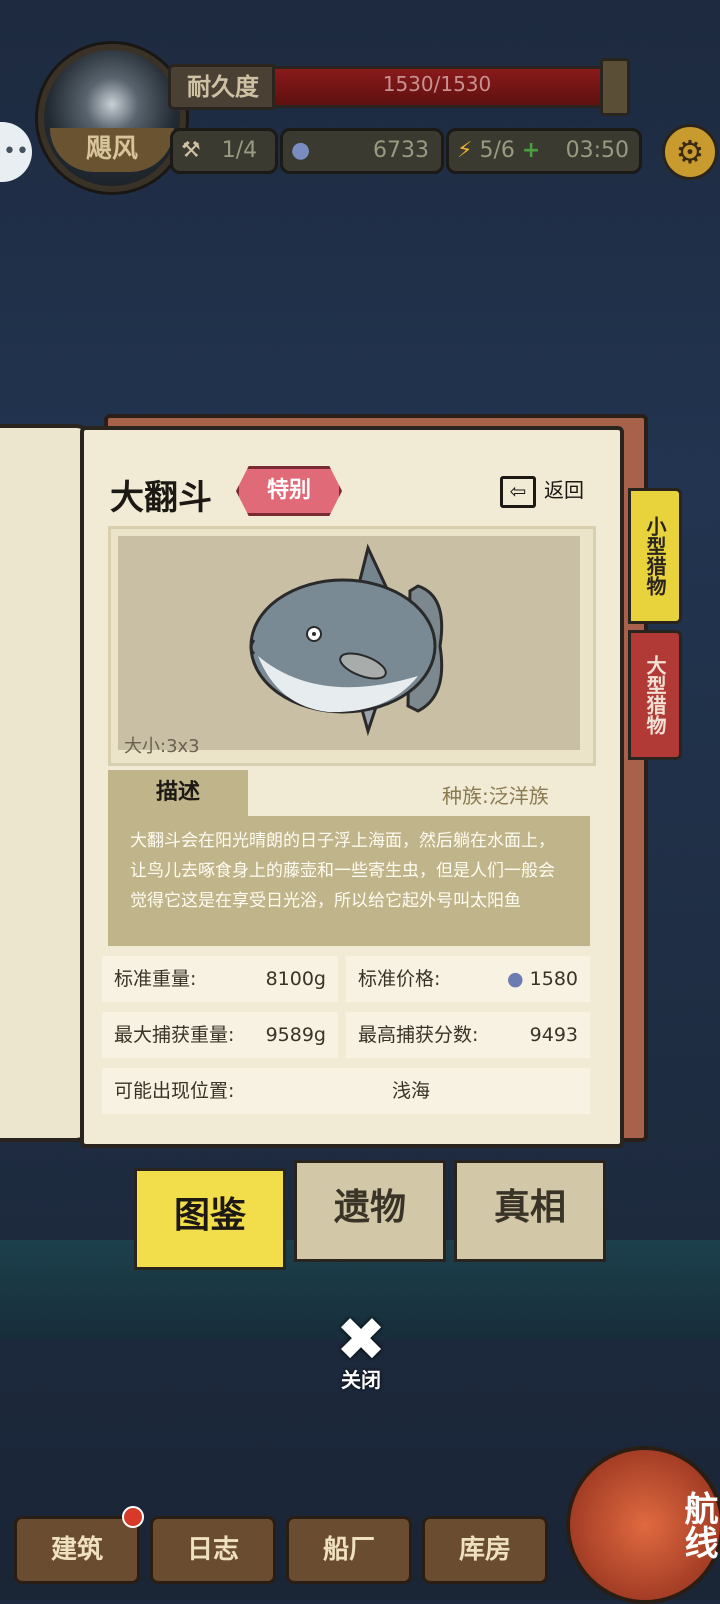 This screenshot has width=720, height=1604. Describe the element at coordinates (437, 84) in the screenshot. I see `durability-value: 1530/1530` at that location.